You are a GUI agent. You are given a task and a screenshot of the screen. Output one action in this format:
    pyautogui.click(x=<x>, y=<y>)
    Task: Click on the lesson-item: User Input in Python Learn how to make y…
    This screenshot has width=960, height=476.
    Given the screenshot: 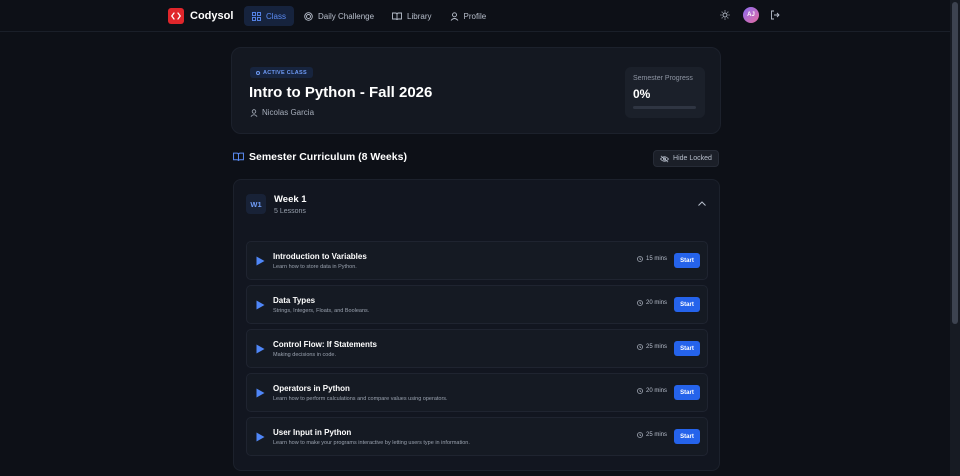 What is the action you would take?
    pyautogui.click(x=477, y=436)
    